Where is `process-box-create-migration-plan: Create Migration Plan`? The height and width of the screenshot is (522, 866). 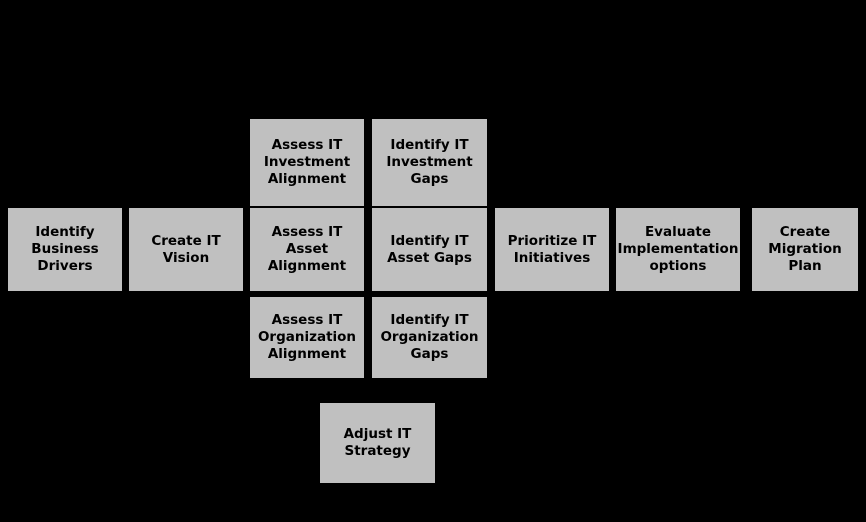
process-box-create-migration-plan: Create Migration Plan is located at coordinates (805, 249).